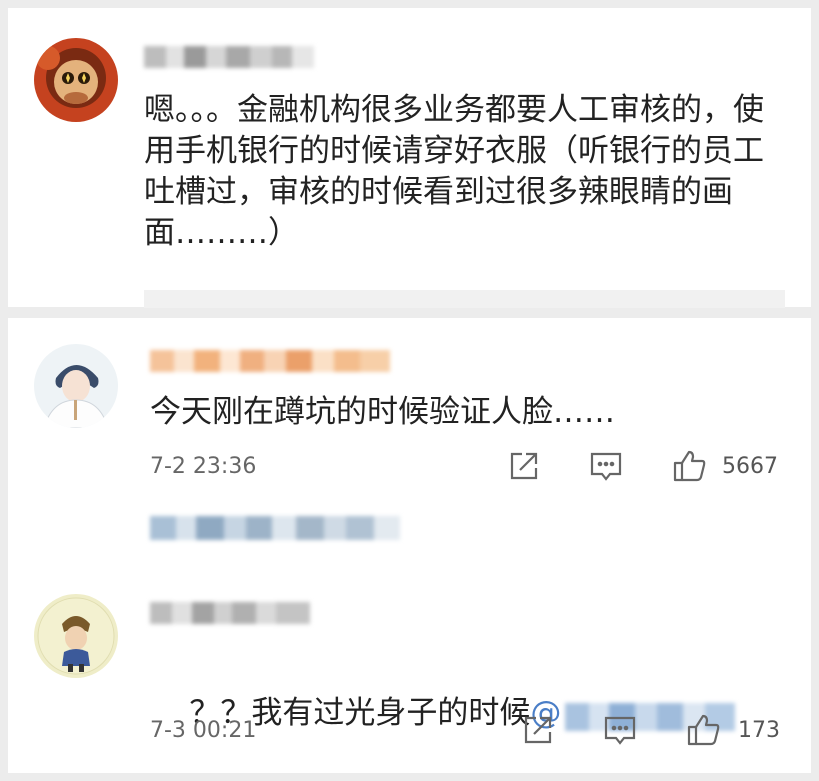 The height and width of the screenshot is (781, 819). Describe the element at coordinates (275, 528) in the screenshot. I see `reply-blurred` at that location.